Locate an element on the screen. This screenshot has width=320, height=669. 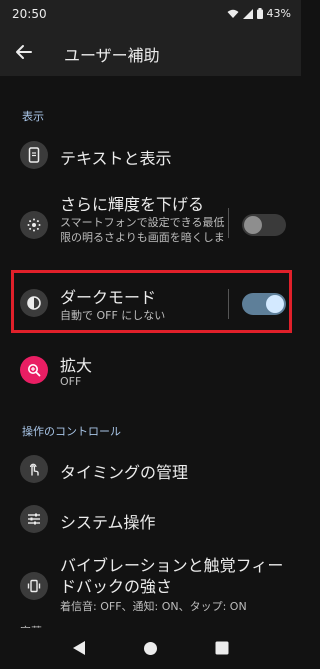
list-item-timing: タイミングの管理 is located at coordinates (150, 470).